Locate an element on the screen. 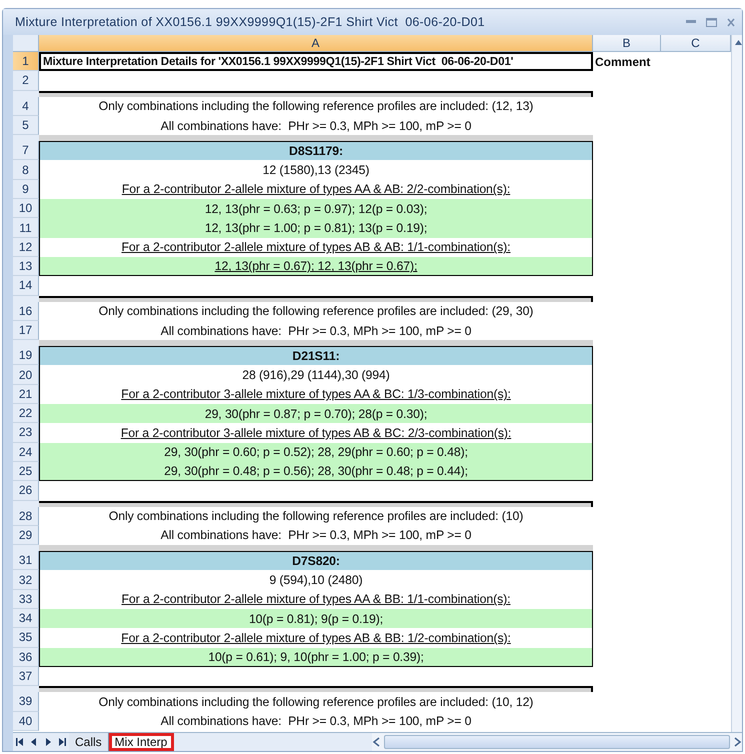 This screenshot has width=745, height=754. row-number: 13 is located at coordinates (26, 266).